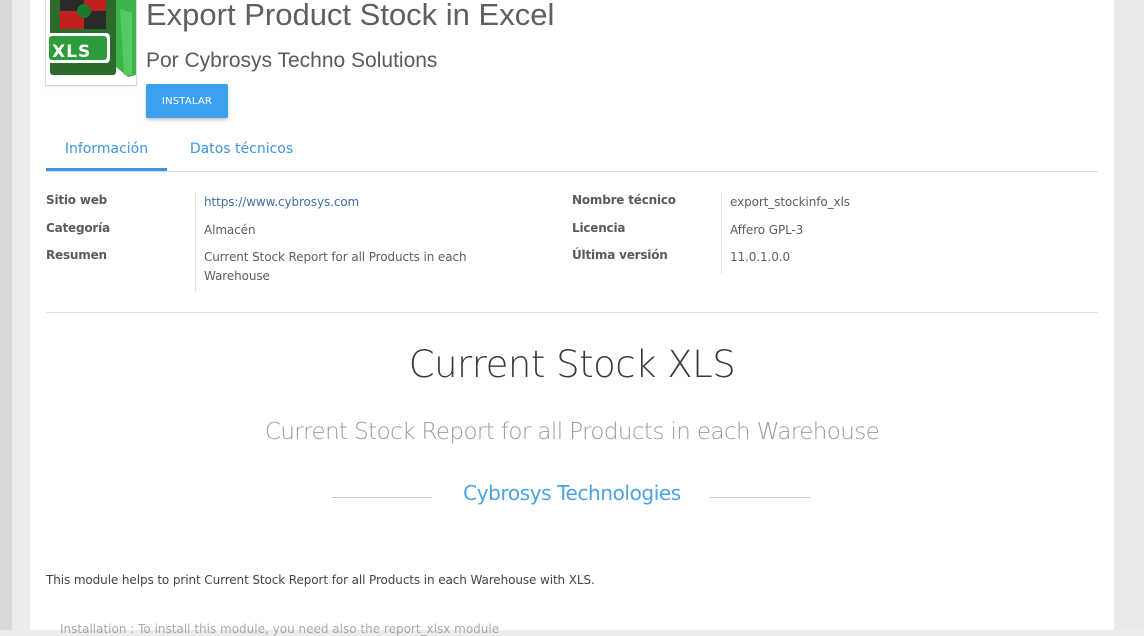 The height and width of the screenshot is (636, 1144). Describe the element at coordinates (77, 200) in the screenshot. I see `website-label: Sitio web` at that location.